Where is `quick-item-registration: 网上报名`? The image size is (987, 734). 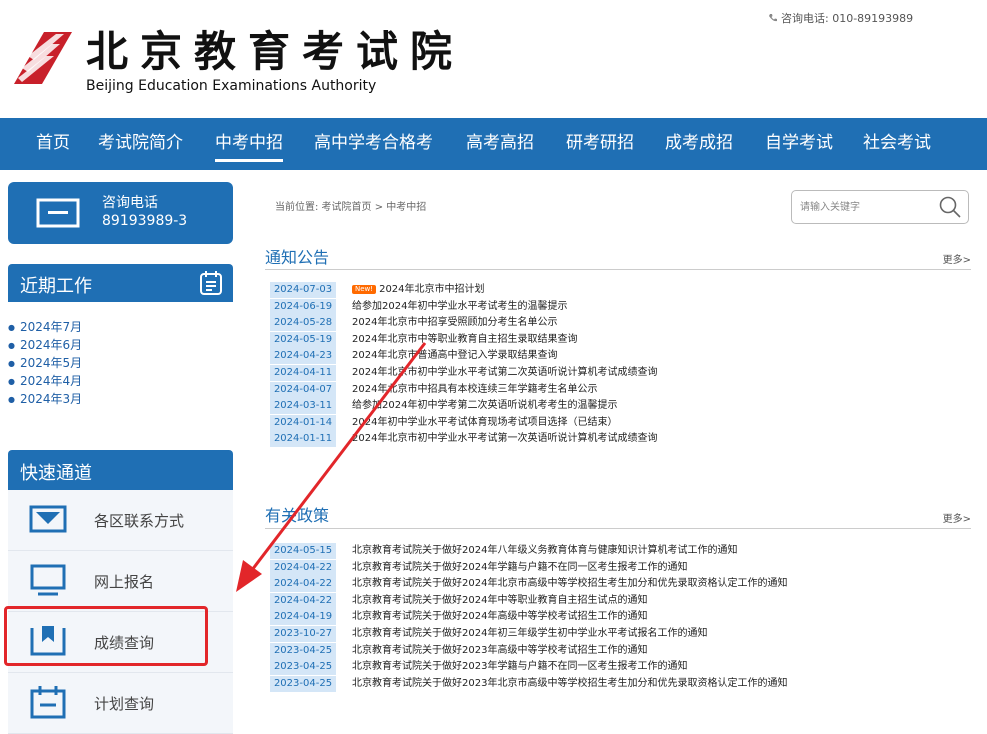 quick-item-registration: 网上报名 is located at coordinates (120, 581).